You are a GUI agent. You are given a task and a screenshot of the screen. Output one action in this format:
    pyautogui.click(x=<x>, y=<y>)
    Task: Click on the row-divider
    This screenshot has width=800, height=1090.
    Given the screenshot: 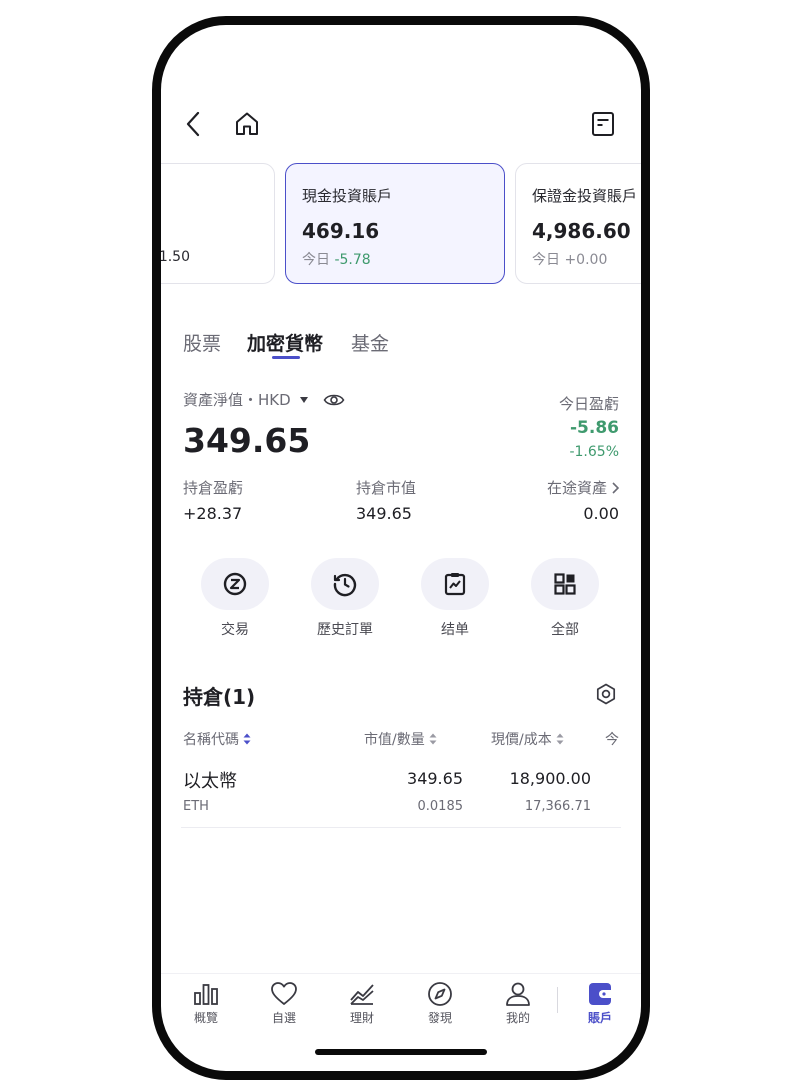 What is the action you would take?
    pyautogui.click(x=401, y=827)
    